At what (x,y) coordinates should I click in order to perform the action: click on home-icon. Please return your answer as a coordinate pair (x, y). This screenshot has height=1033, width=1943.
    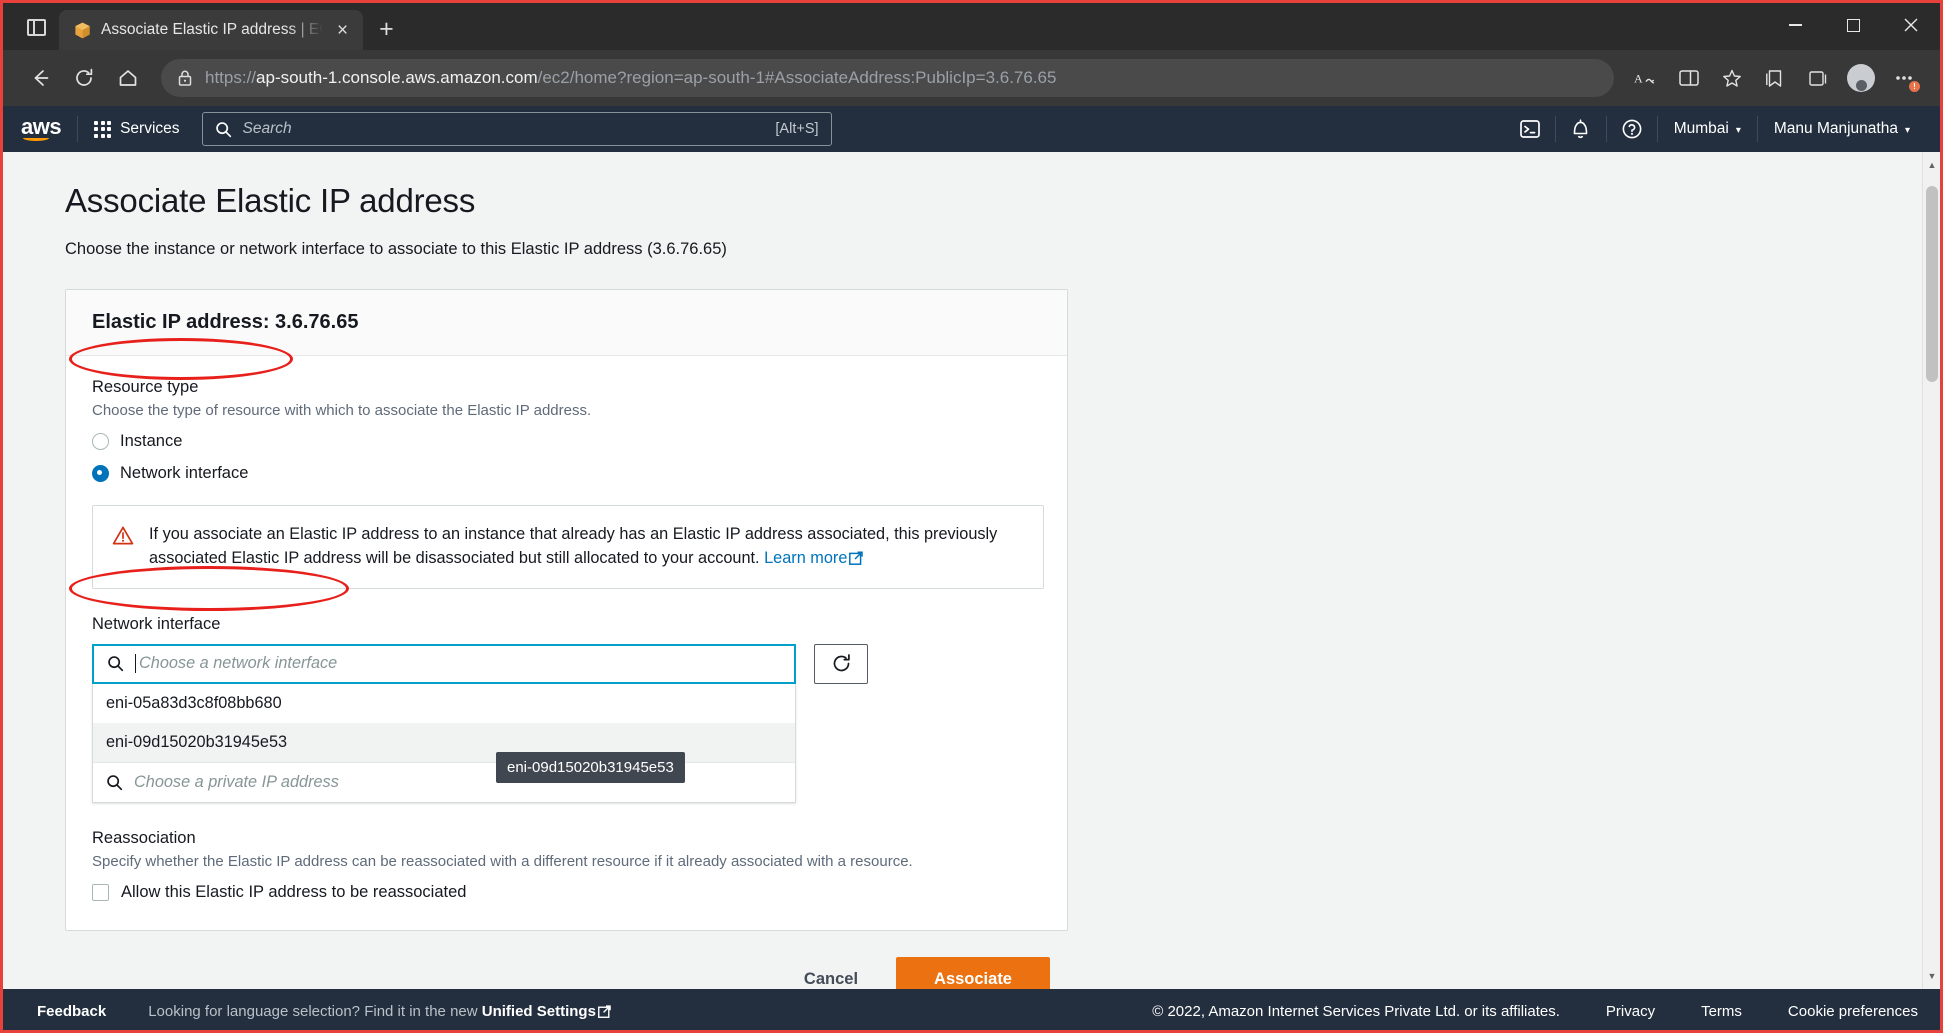
    Looking at the image, I should click on (128, 78).